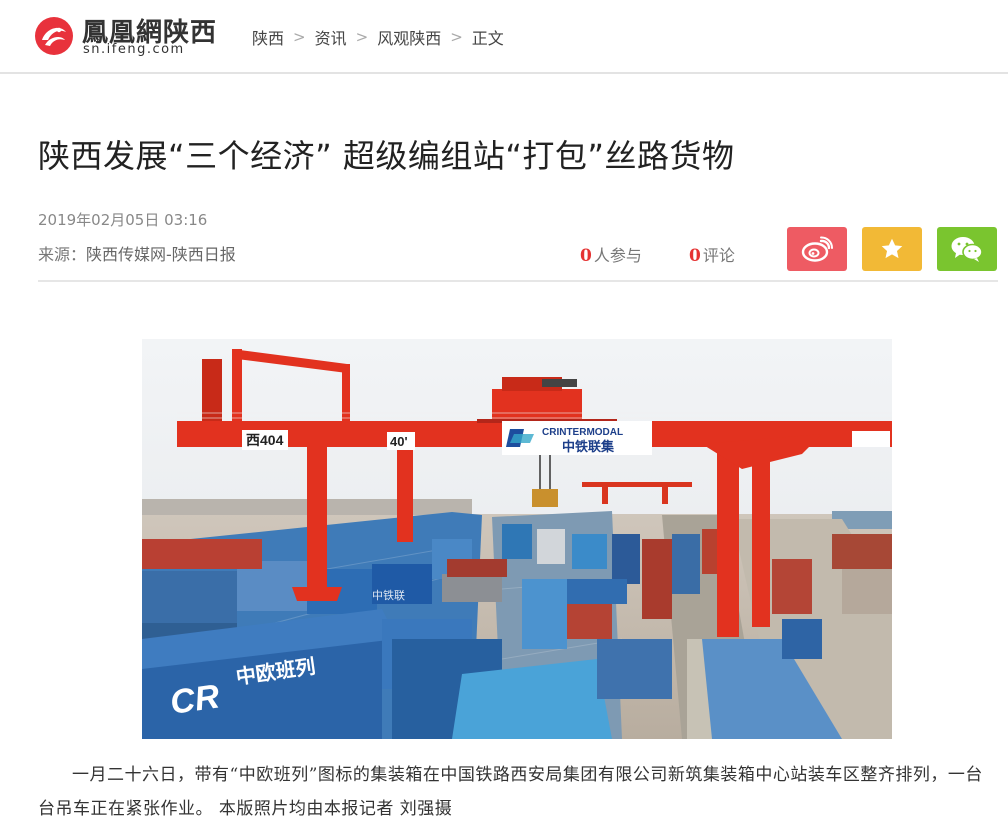 This screenshot has width=1008, height=831. What do you see at coordinates (388, 595) in the screenshot?
I see `photo-sign-small: 中铁联` at bounding box center [388, 595].